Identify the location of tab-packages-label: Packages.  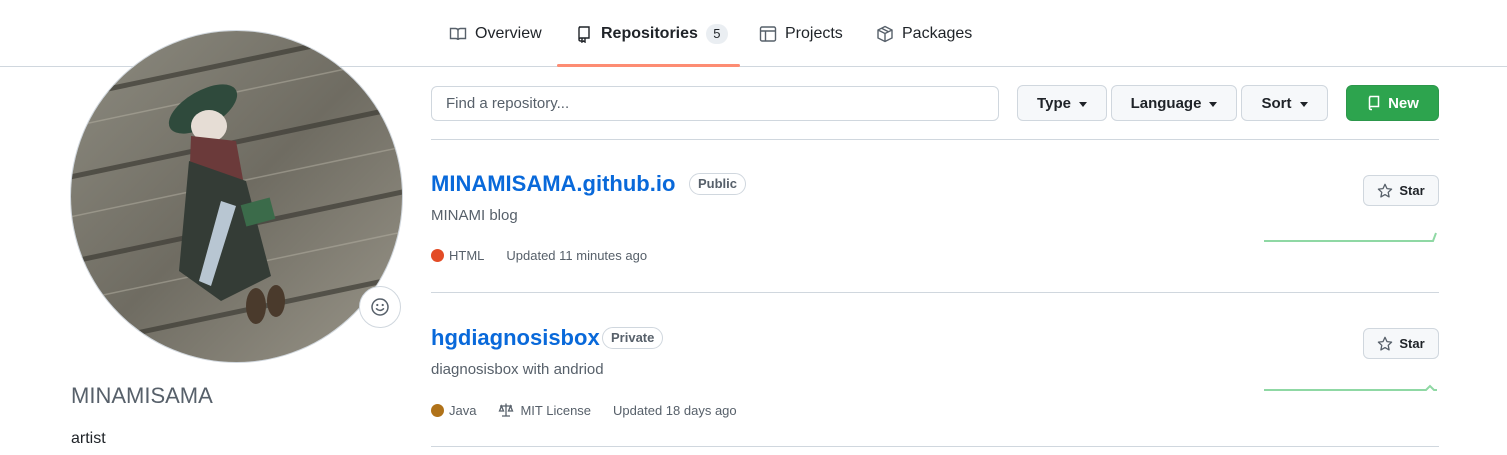
(937, 33).